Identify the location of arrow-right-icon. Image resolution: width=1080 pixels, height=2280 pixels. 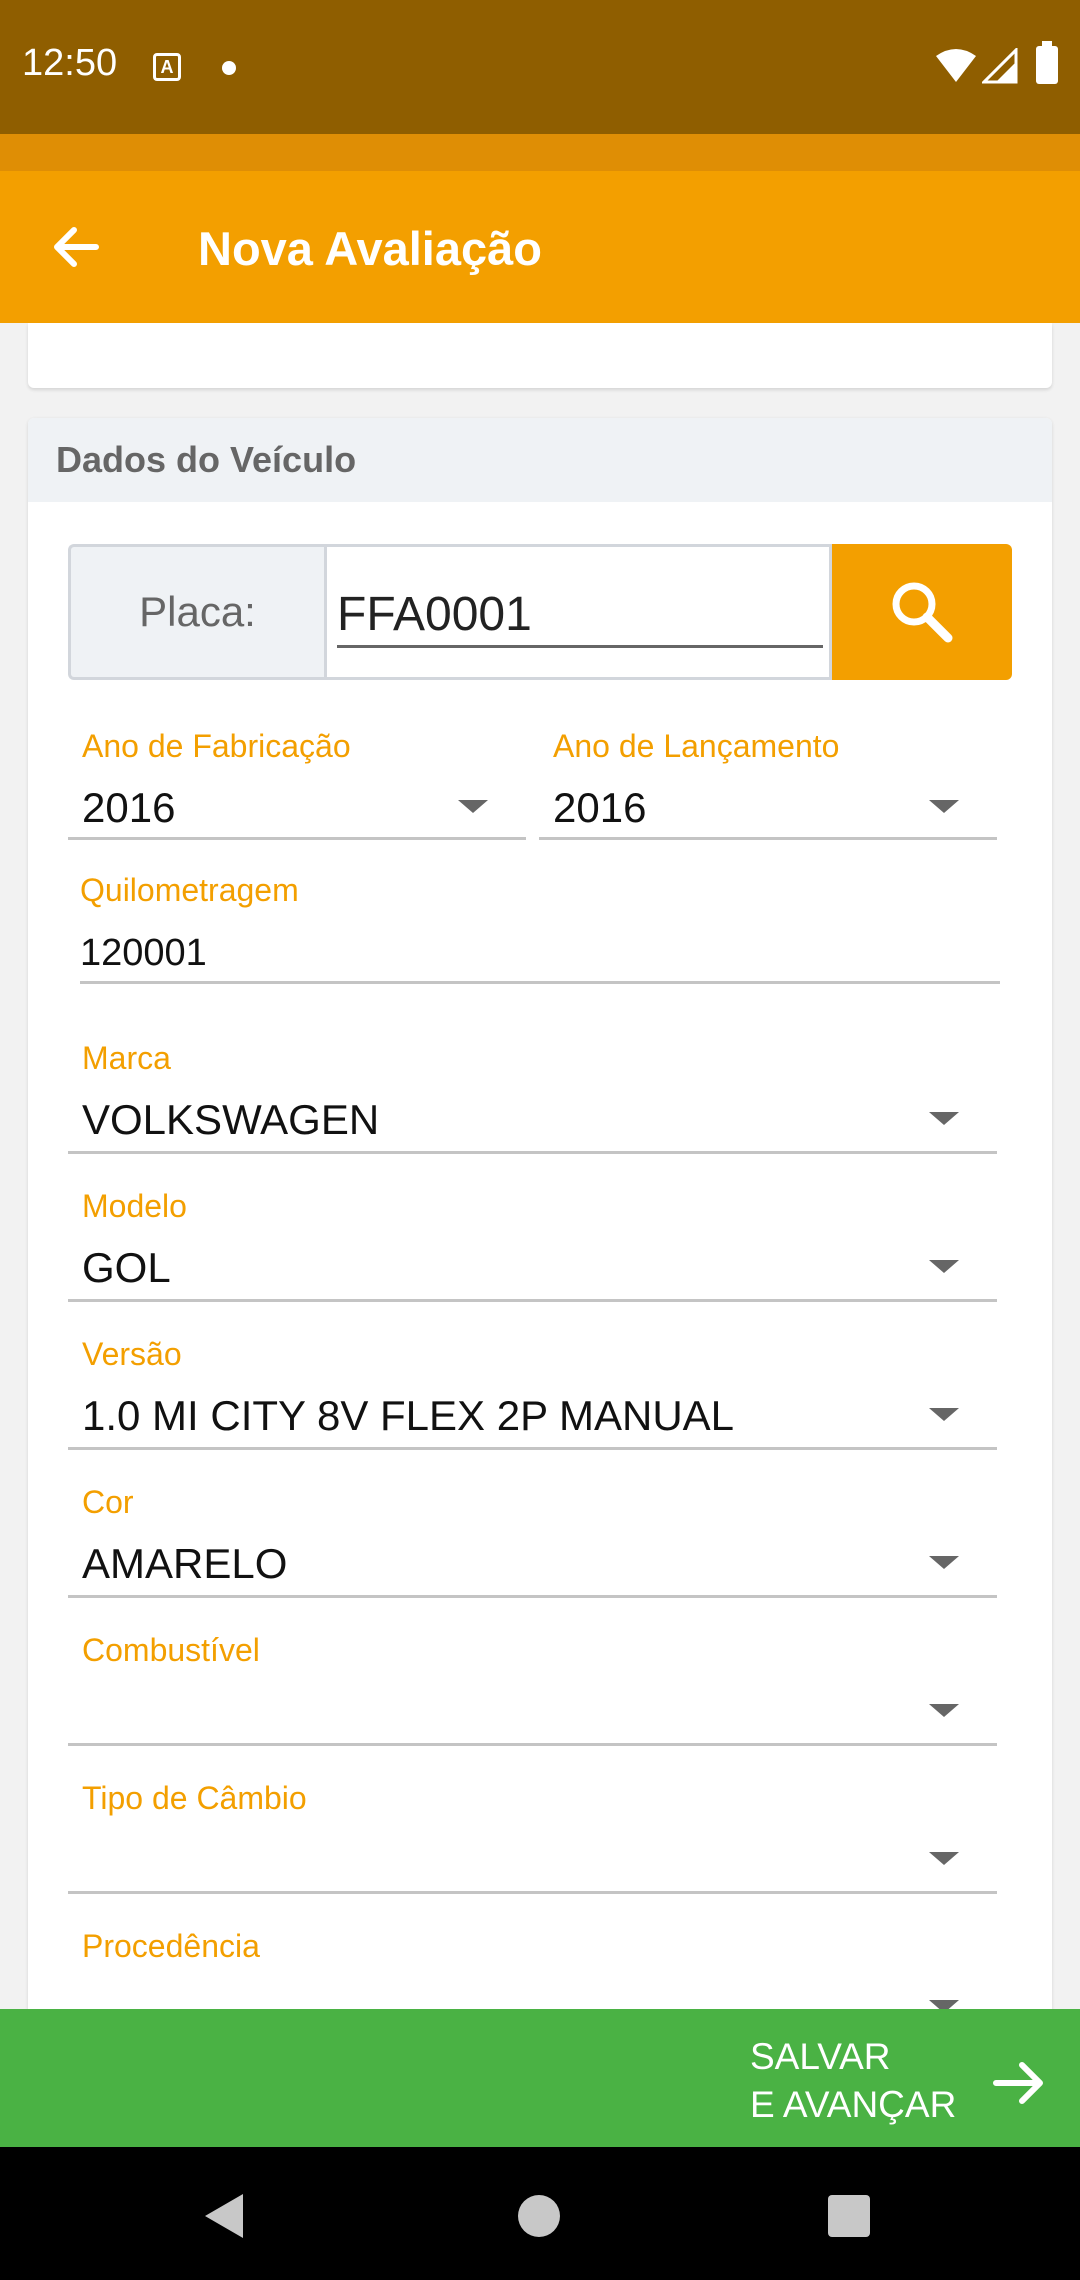
(1018, 2083).